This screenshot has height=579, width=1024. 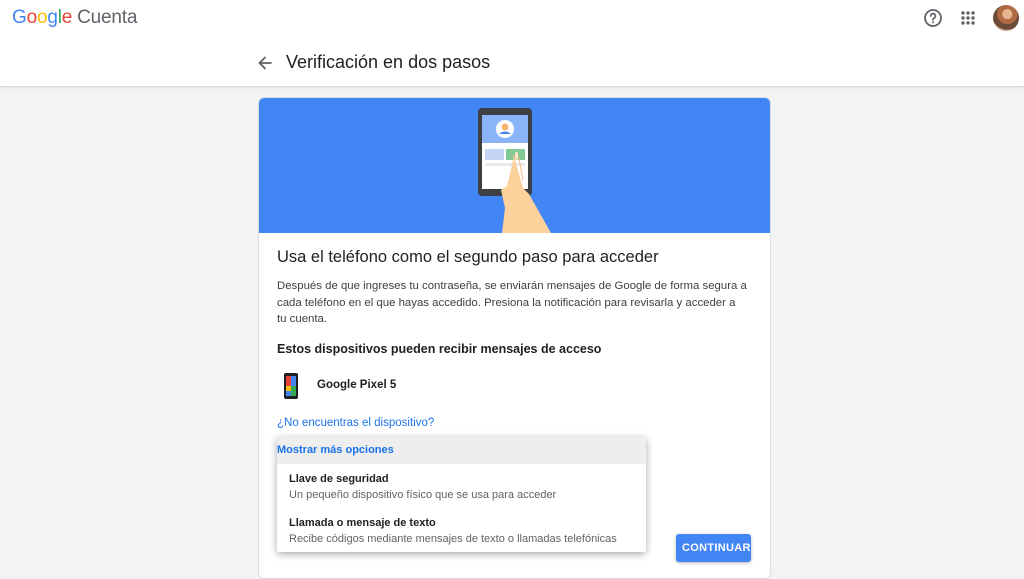 I want to click on hero-banner, so click(x=514, y=165).